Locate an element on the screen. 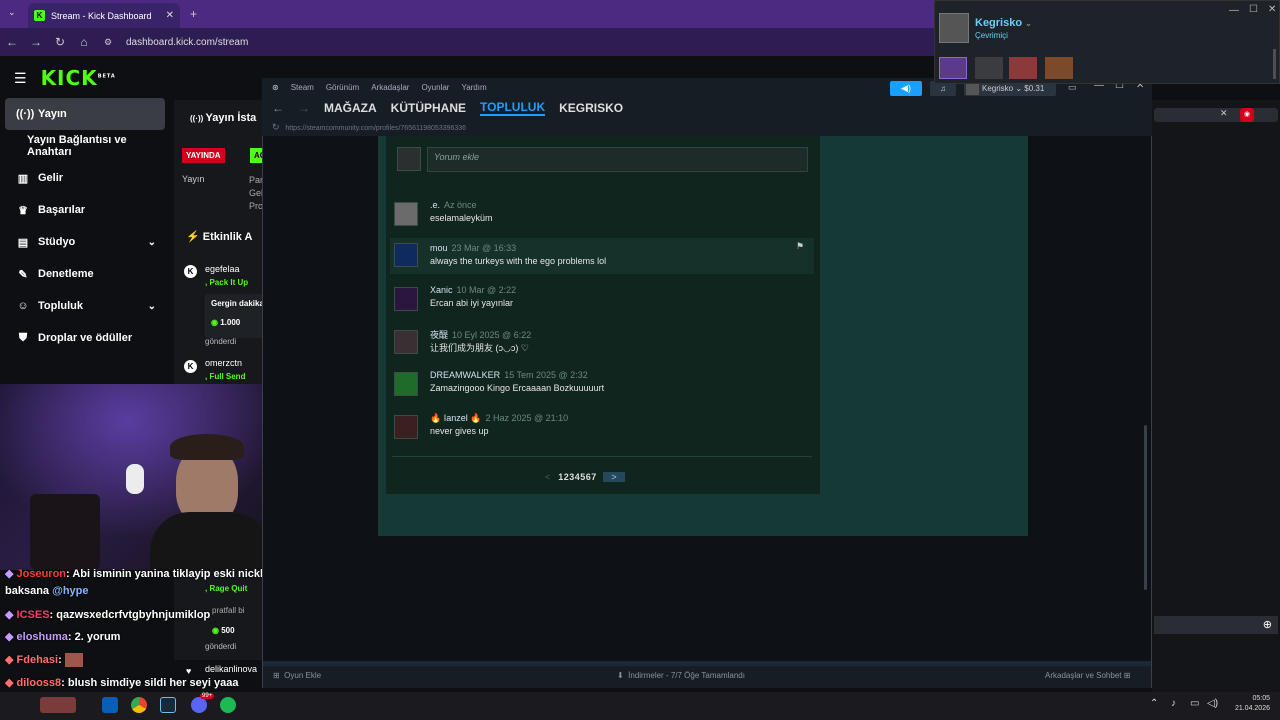 The width and height of the screenshot is (1280, 720). clock-date: 21.04.2026 is located at coordinates (1252, 708).